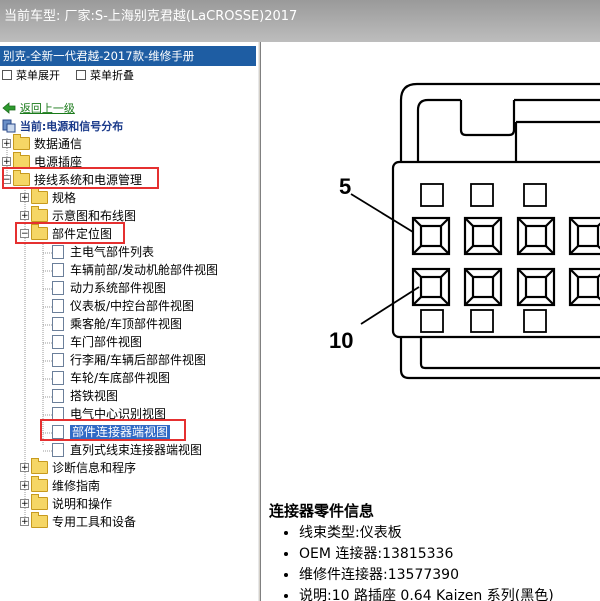 Image resolution: width=600 pixels, height=601 pixels. Describe the element at coordinates (94, 468) in the screenshot. I see `tree-item-label: 诊断信息和程序` at that location.